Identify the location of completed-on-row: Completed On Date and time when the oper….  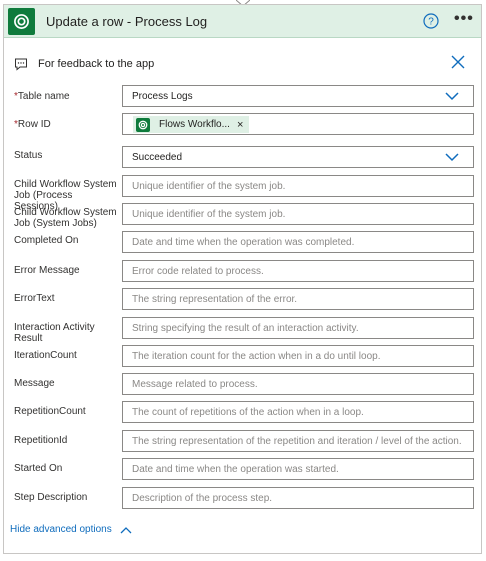
(244, 243).